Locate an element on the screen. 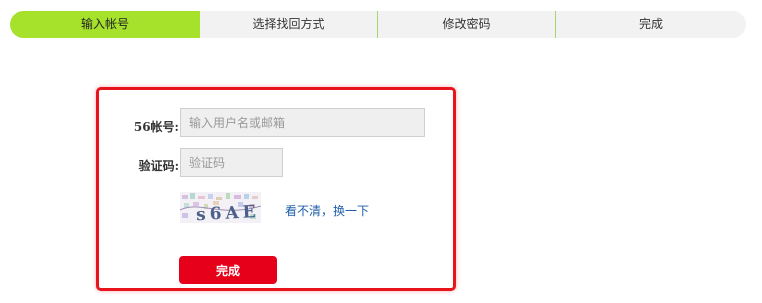 The image size is (762, 303). captcha-input is located at coordinates (231, 162).